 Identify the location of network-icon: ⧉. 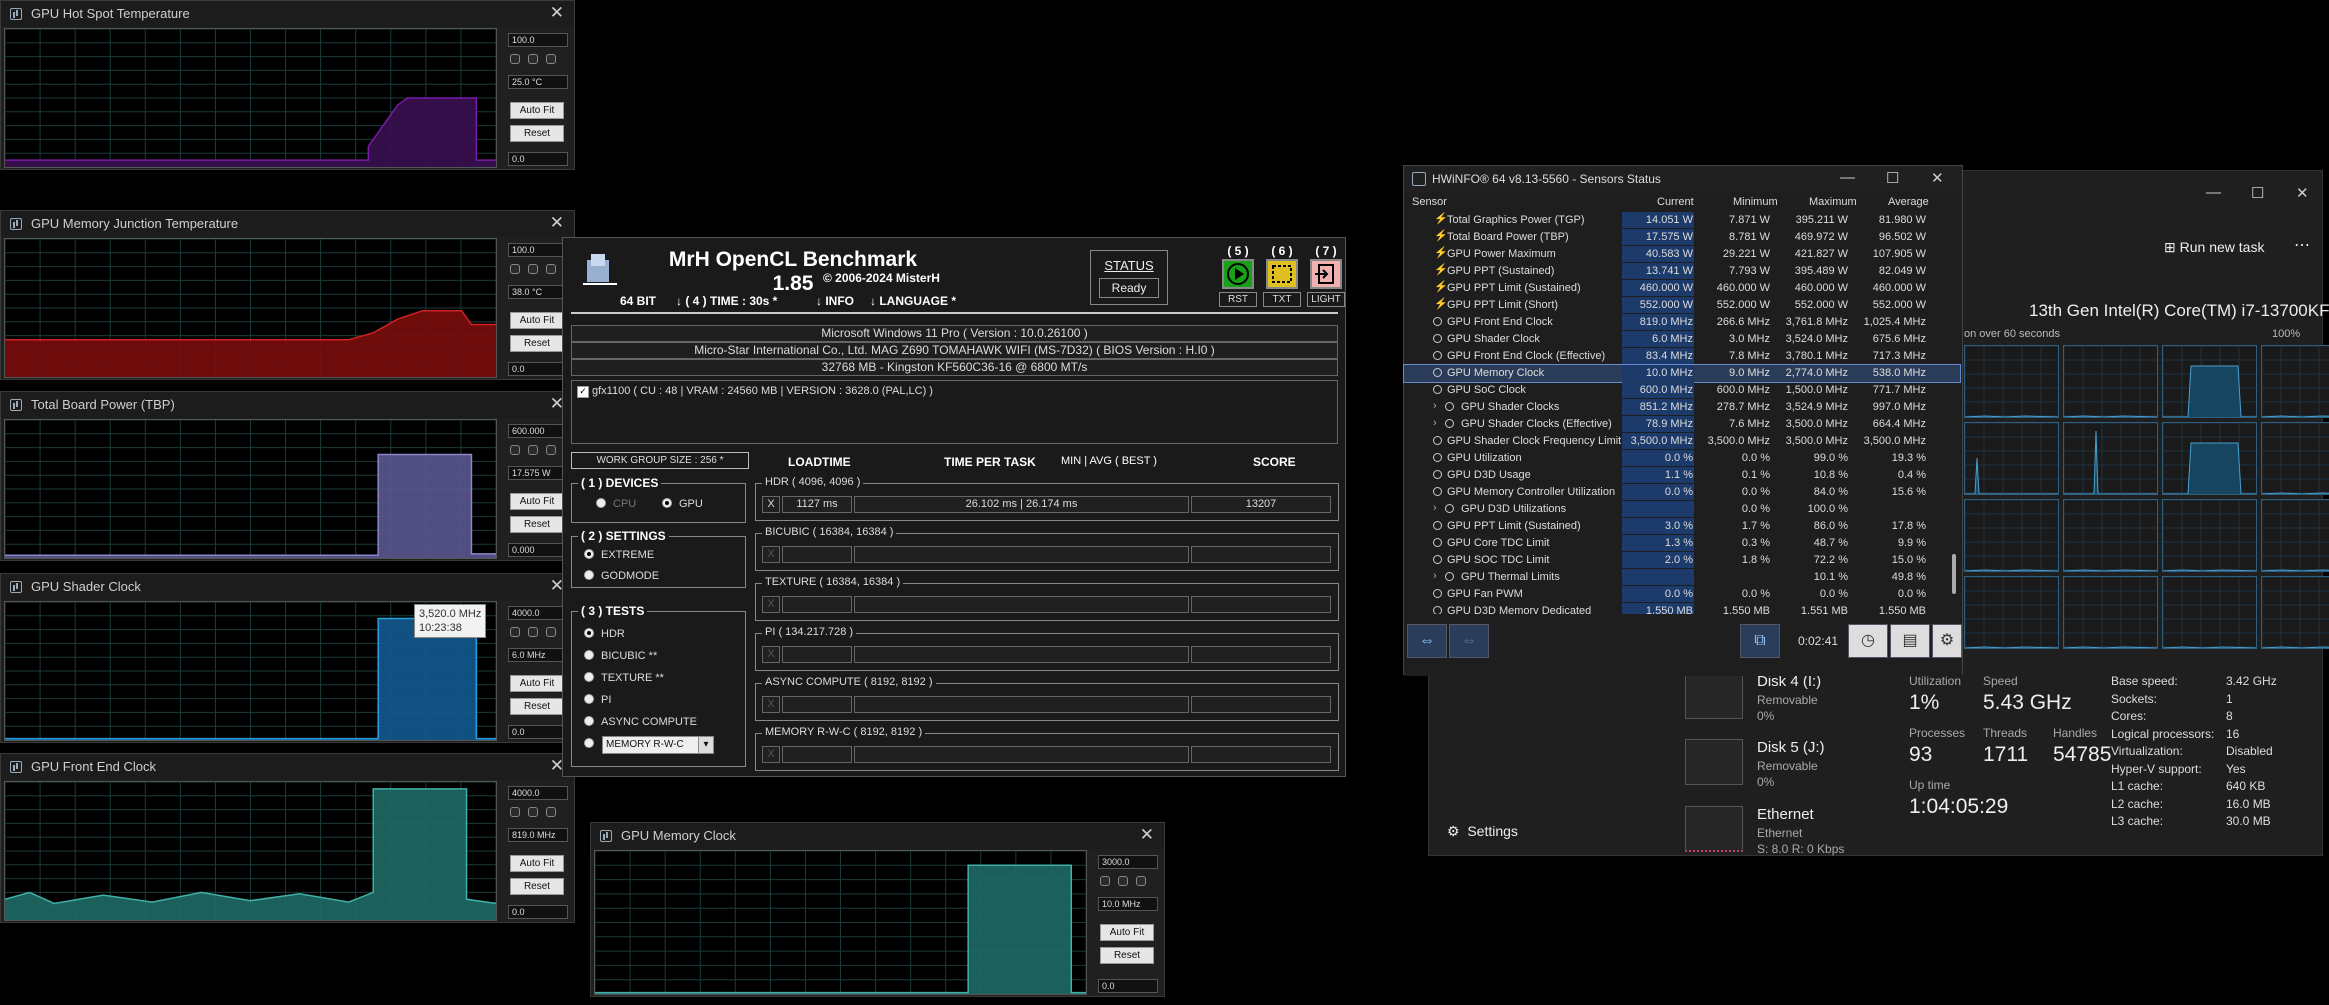
(1760, 641).